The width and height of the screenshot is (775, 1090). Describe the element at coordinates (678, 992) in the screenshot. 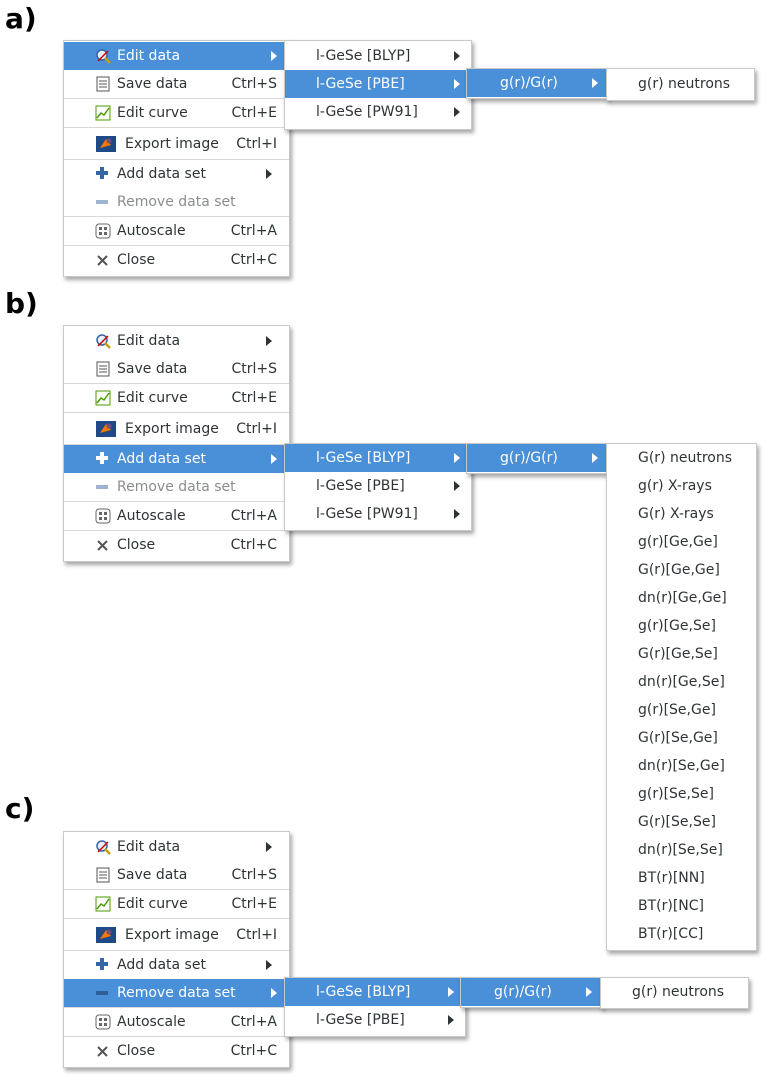

I see `curve-label: g(r) neutrons` at that location.